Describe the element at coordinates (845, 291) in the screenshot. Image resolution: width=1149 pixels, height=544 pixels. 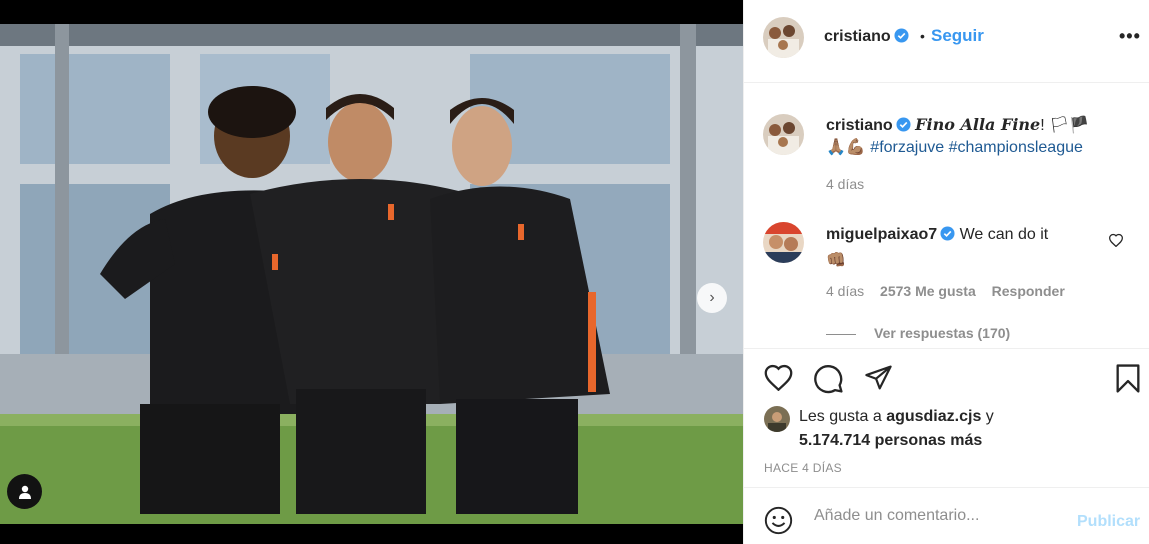
I see `comment-time: 4 días` at that location.